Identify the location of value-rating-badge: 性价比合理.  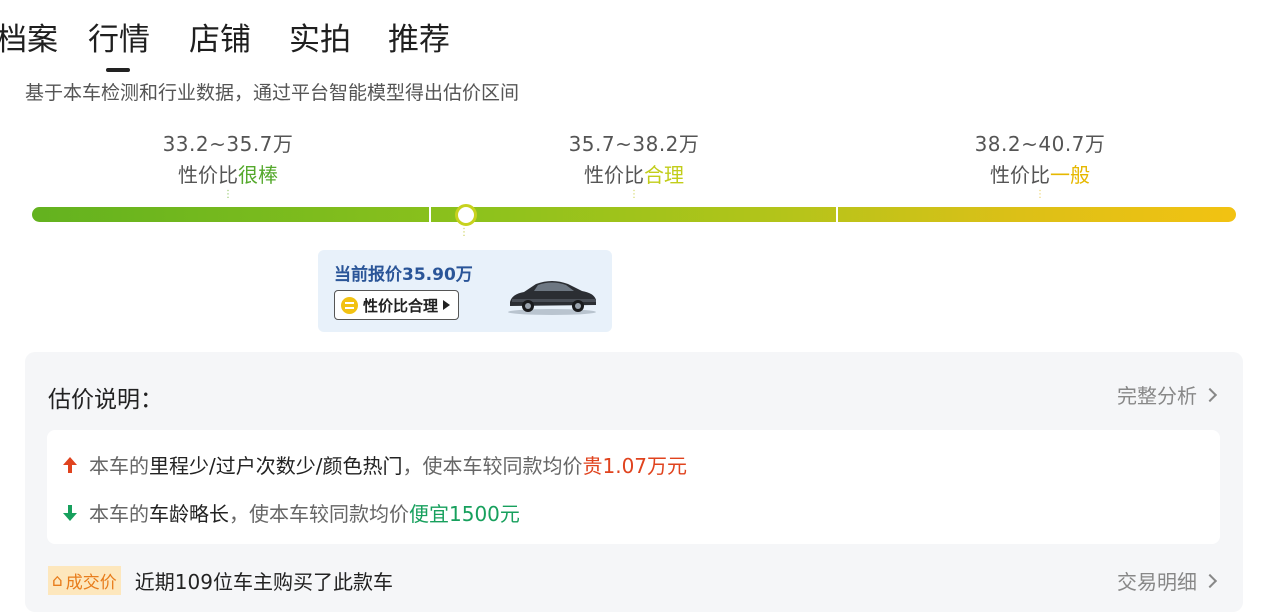
(397, 305).